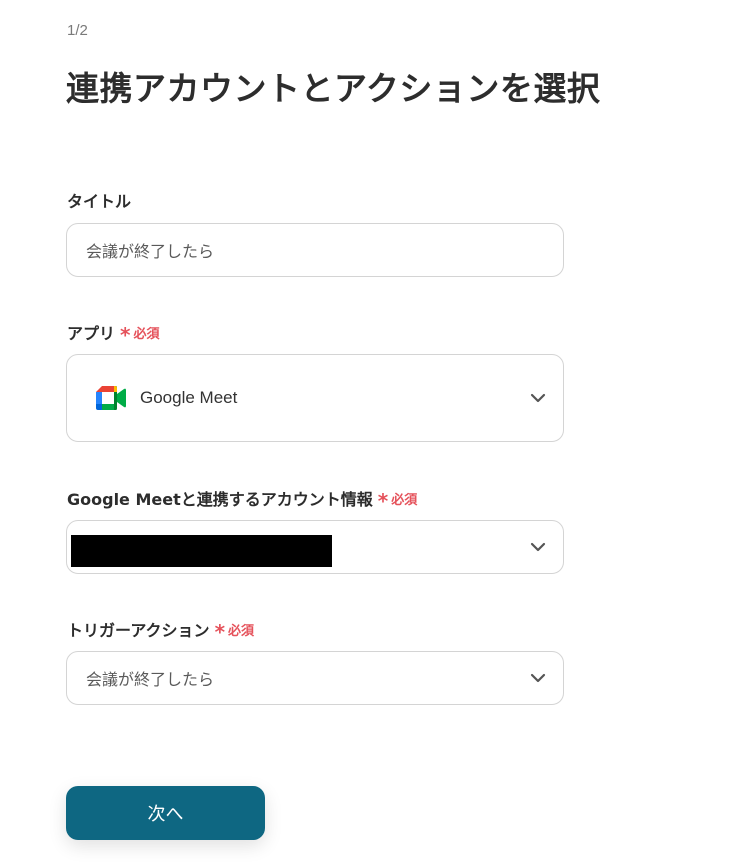  Describe the element at coordinates (315, 398) in the screenshot. I see `app-select: Google Meet` at that location.